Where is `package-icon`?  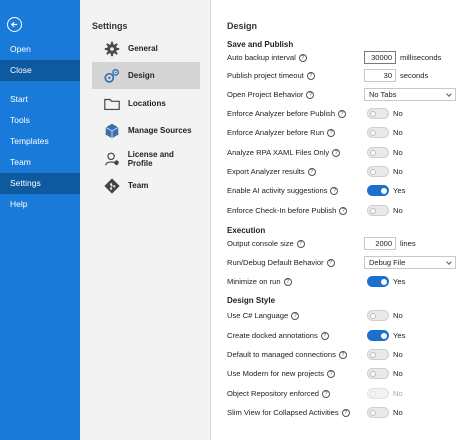
package-icon is located at coordinates (112, 131).